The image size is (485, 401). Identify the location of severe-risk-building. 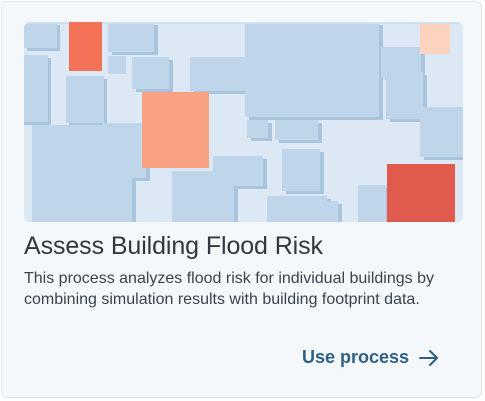
(421, 193).